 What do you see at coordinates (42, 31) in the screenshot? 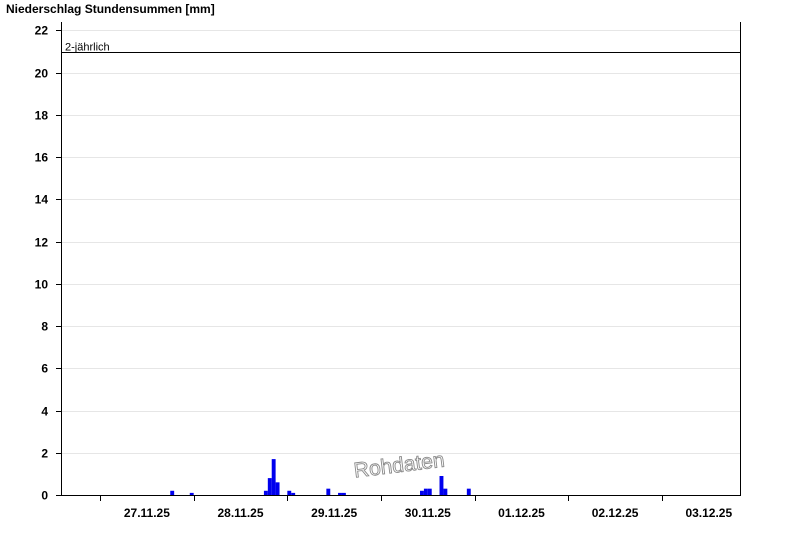
I see `y-tick-label: 22` at bounding box center [42, 31].